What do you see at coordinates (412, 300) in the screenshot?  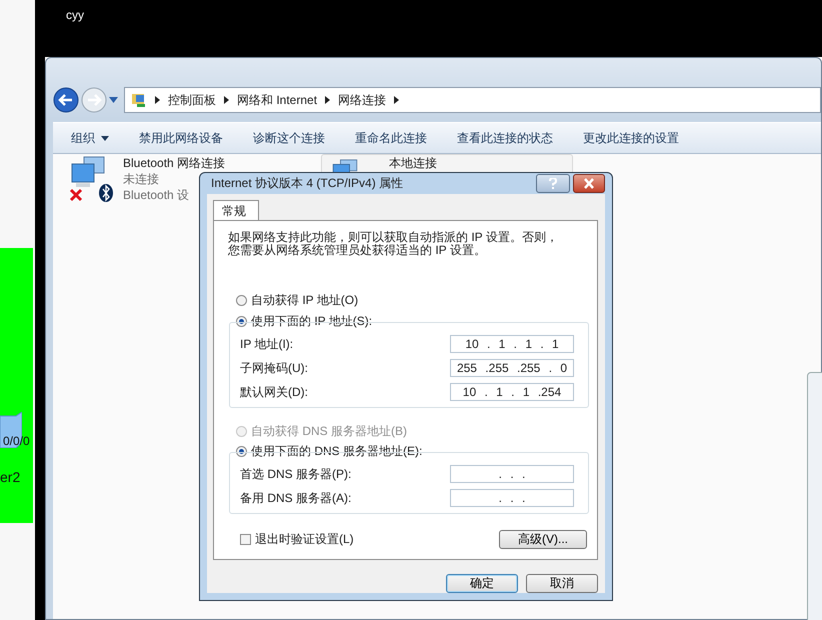 I see `radio-button: 自动获得 IP 地址(O)` at bounding box center [412, 300].